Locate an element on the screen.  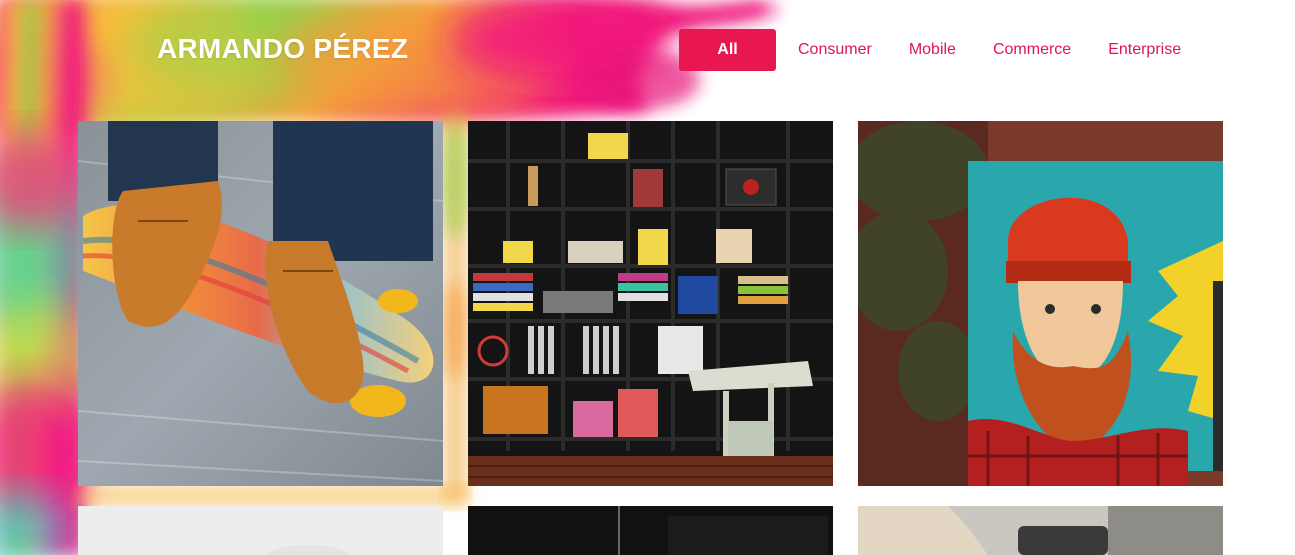
portfolio-item-white-object is located at coordinates (260, 530).